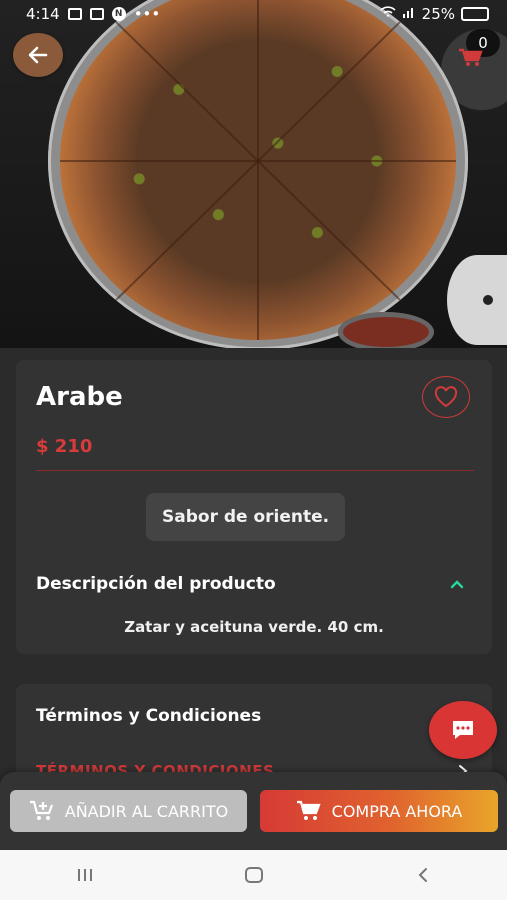 The height and width of the screenshot is (900, 507). I want to click on home-button, so click(254, 875).